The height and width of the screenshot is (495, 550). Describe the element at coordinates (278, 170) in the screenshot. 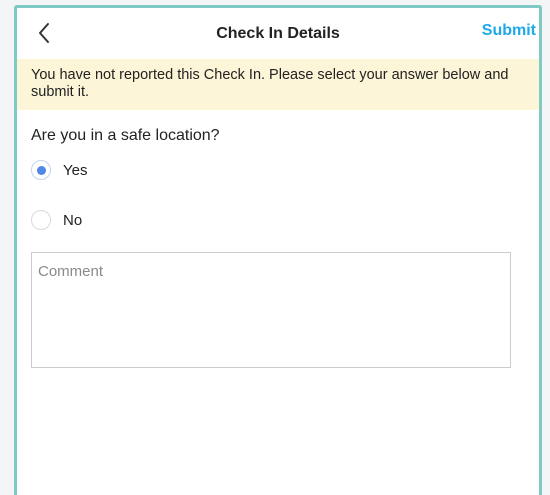

I see `radio-option-yes: Yes` at that location.